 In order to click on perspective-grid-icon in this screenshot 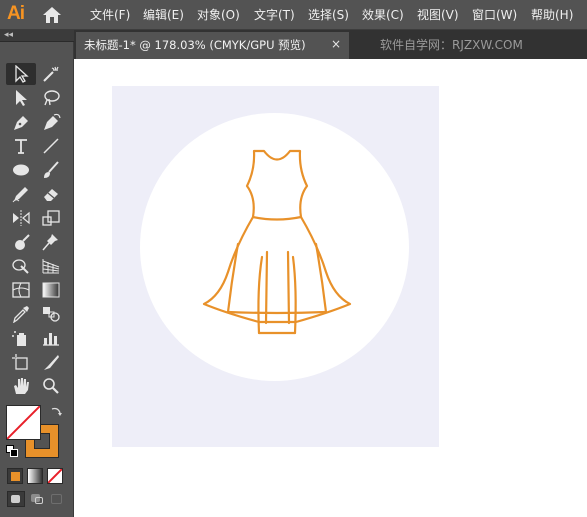, I will do `click(51, 266)`.